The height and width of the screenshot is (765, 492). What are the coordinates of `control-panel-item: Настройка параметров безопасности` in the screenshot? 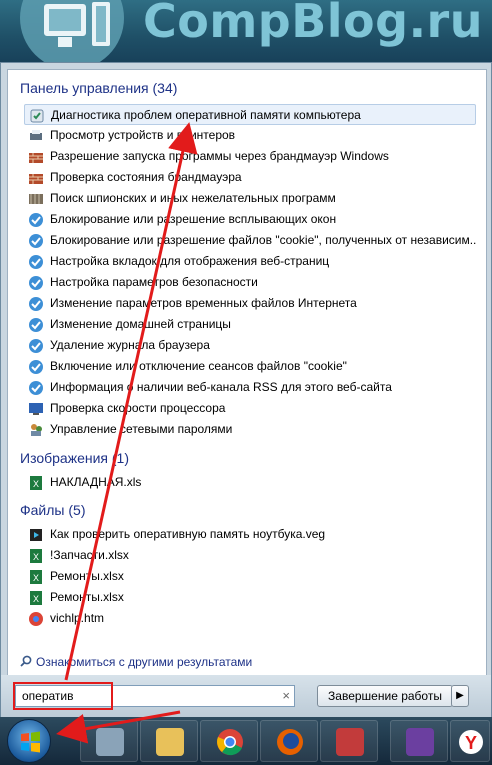 It's located at (250, 282).